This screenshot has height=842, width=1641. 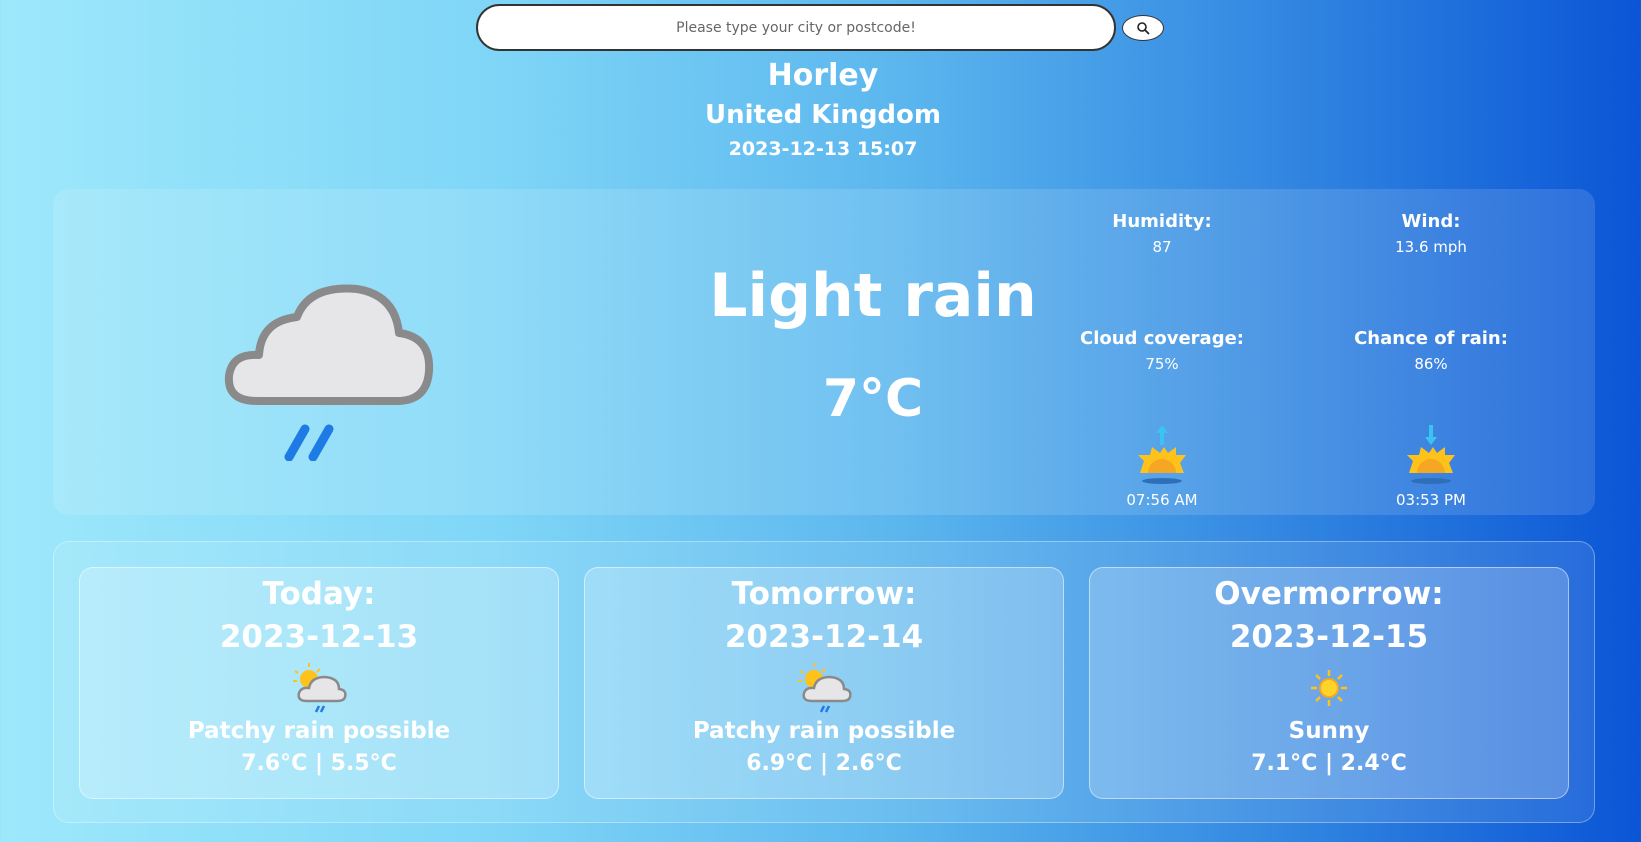 I want to click on cloud-coverage-label: Cloud coverage:, so click(x=1161, y=338).